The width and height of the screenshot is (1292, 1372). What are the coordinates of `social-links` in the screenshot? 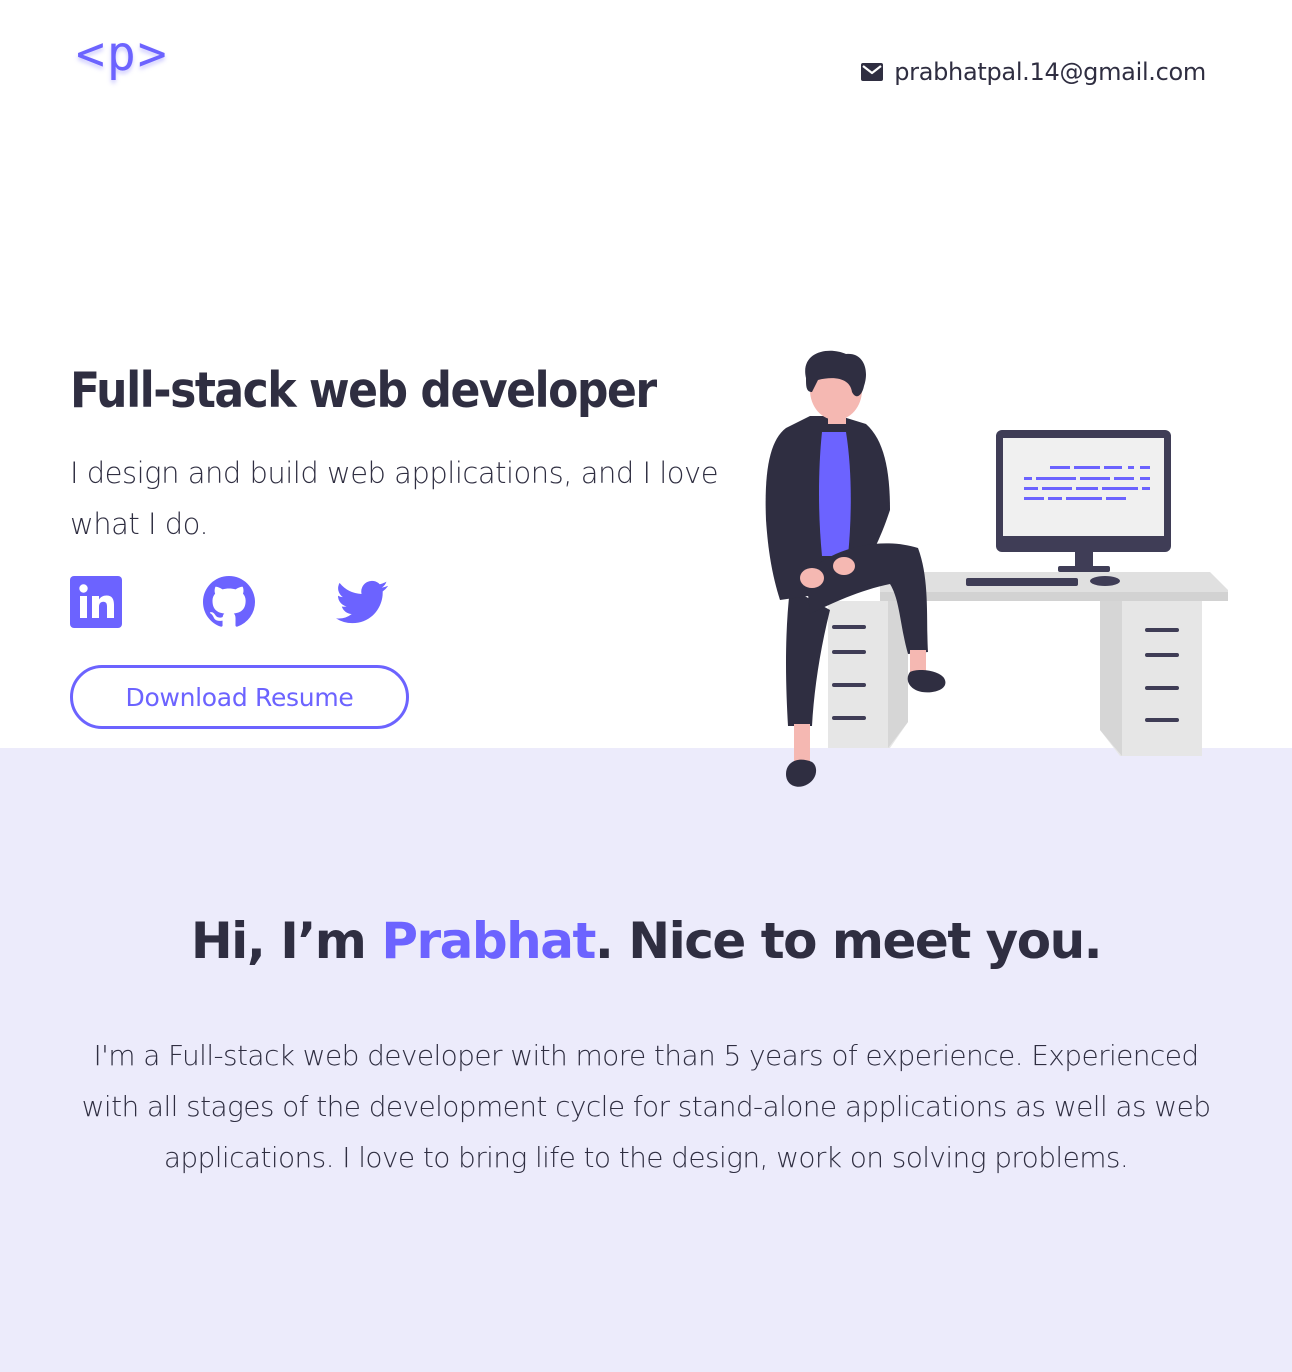 It's located at (229, 602).